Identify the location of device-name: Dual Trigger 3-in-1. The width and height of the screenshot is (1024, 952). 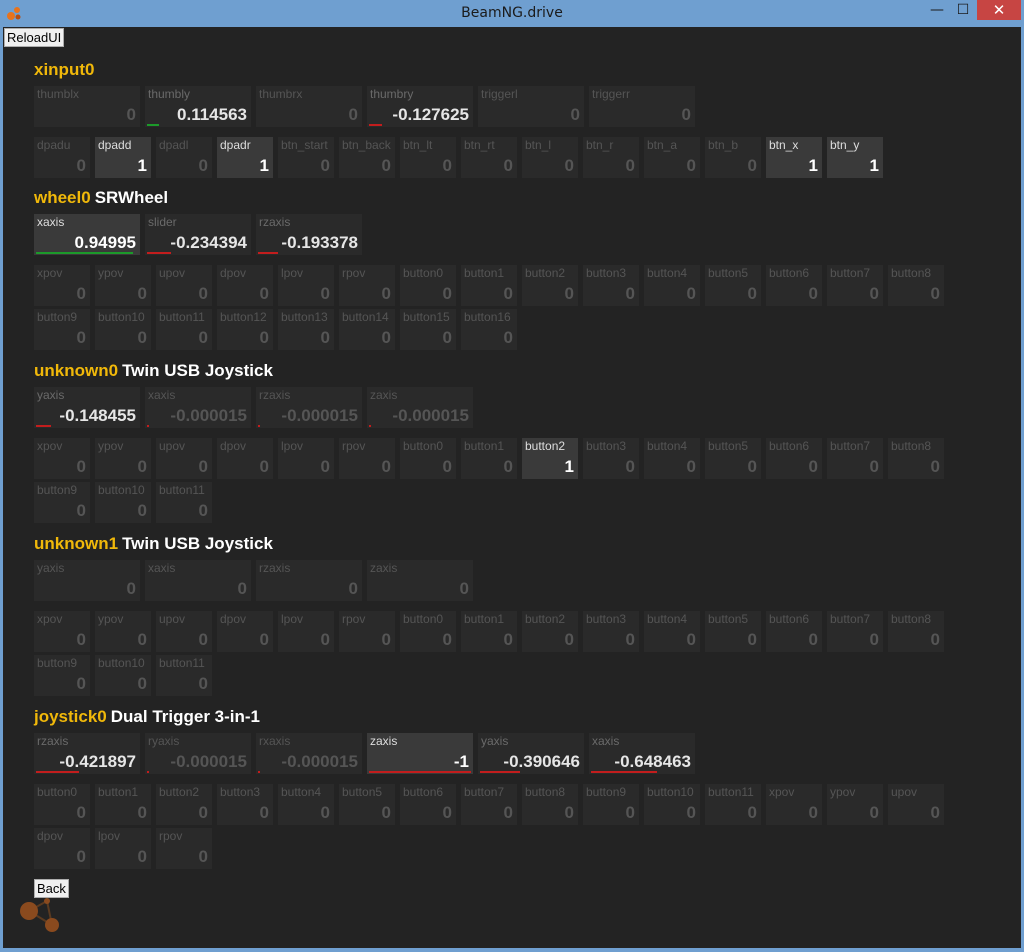
(185, 716).